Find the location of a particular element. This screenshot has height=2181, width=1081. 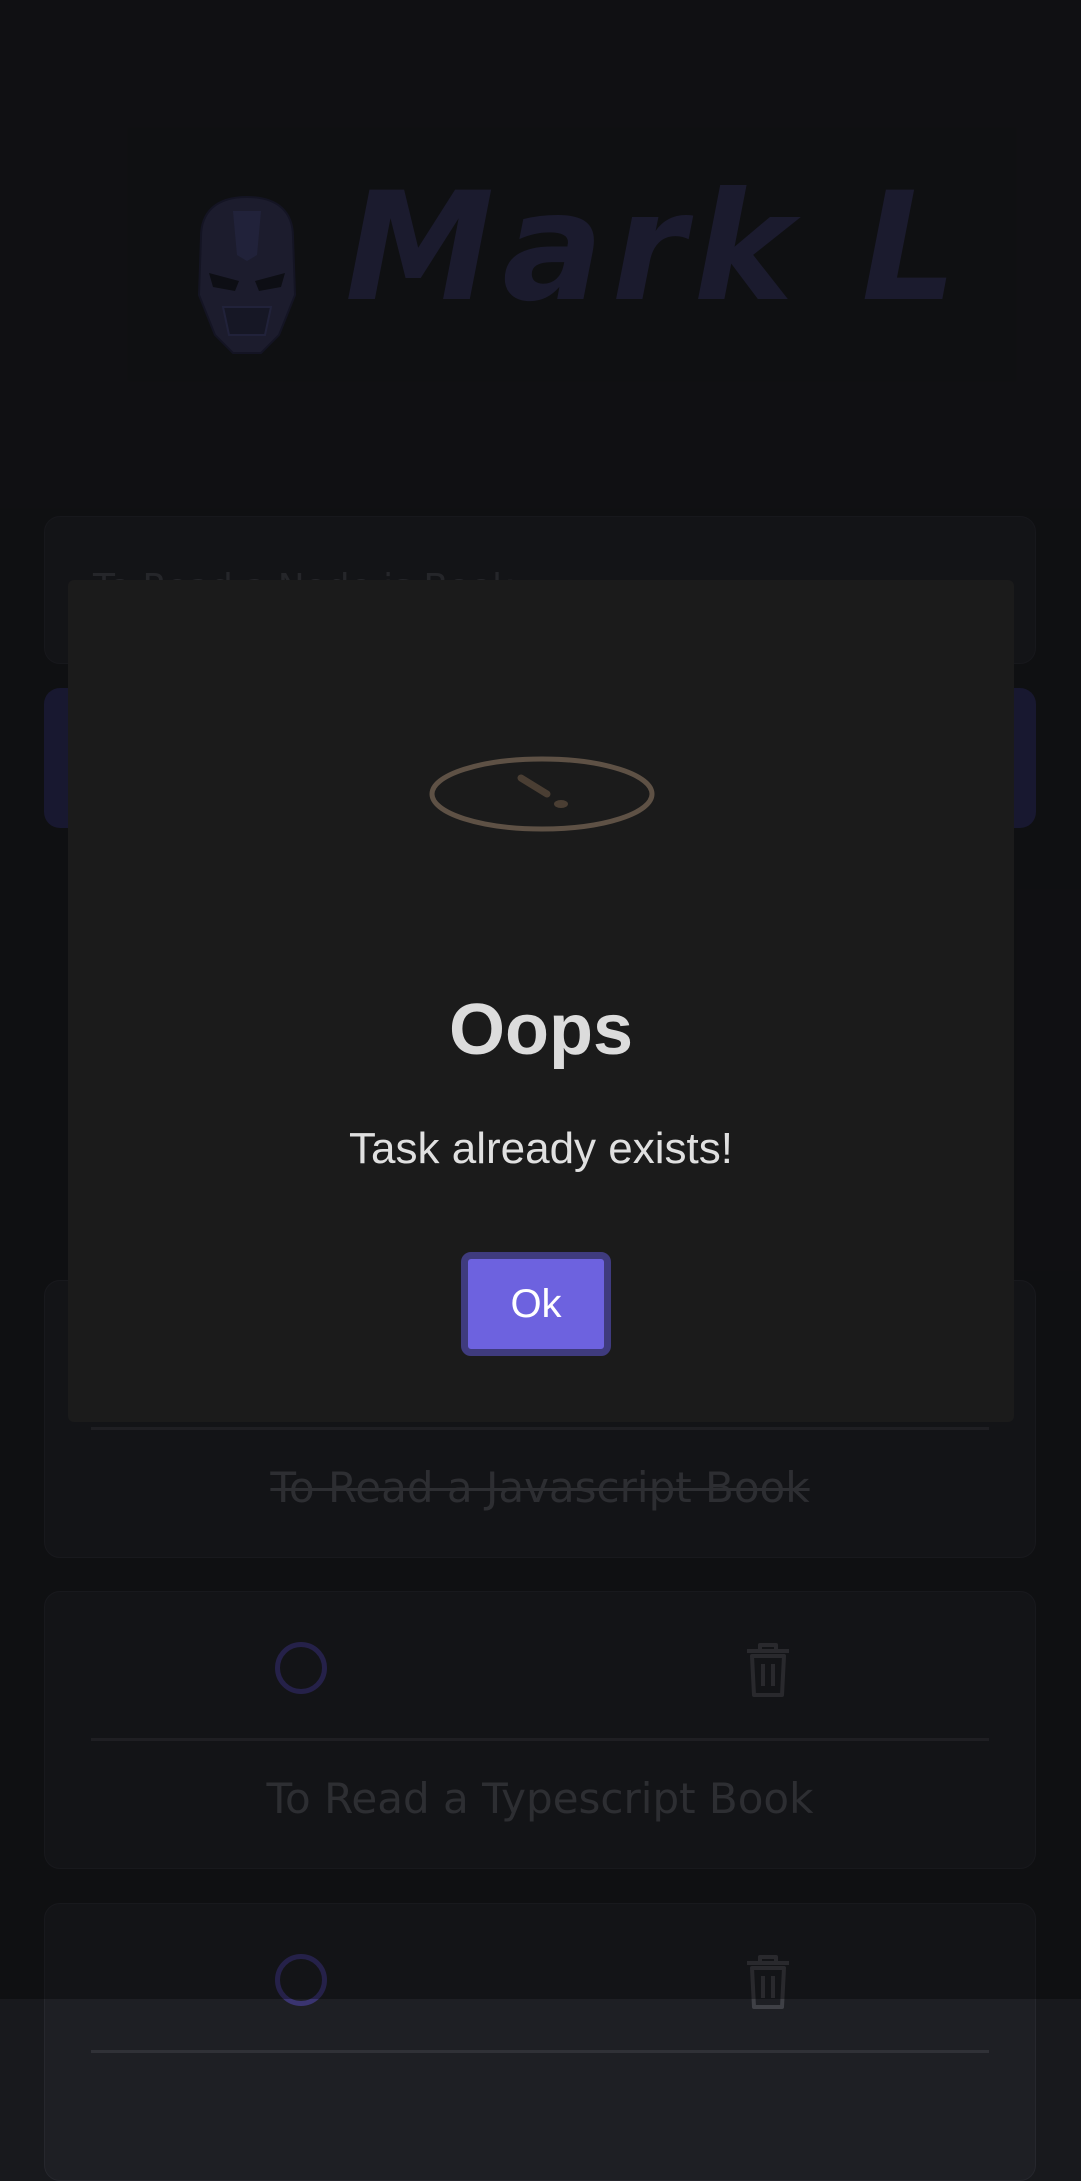

dialog-title: Oops is located at coordinates (540, 1030).